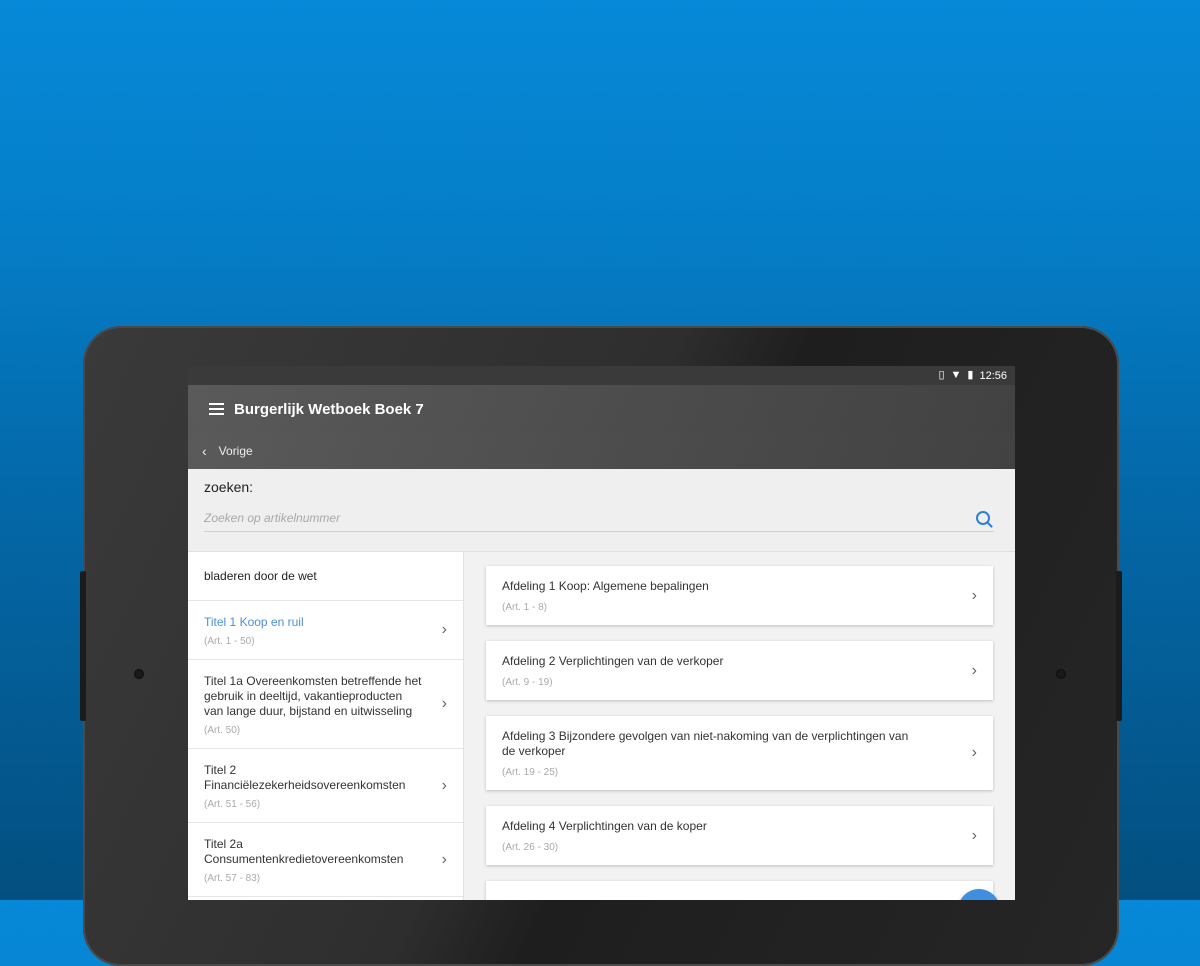  Describe the element at coordinates (232, 804) in the screenshot. I see `titel-articles: (Art. 51 - 56)` at that location.